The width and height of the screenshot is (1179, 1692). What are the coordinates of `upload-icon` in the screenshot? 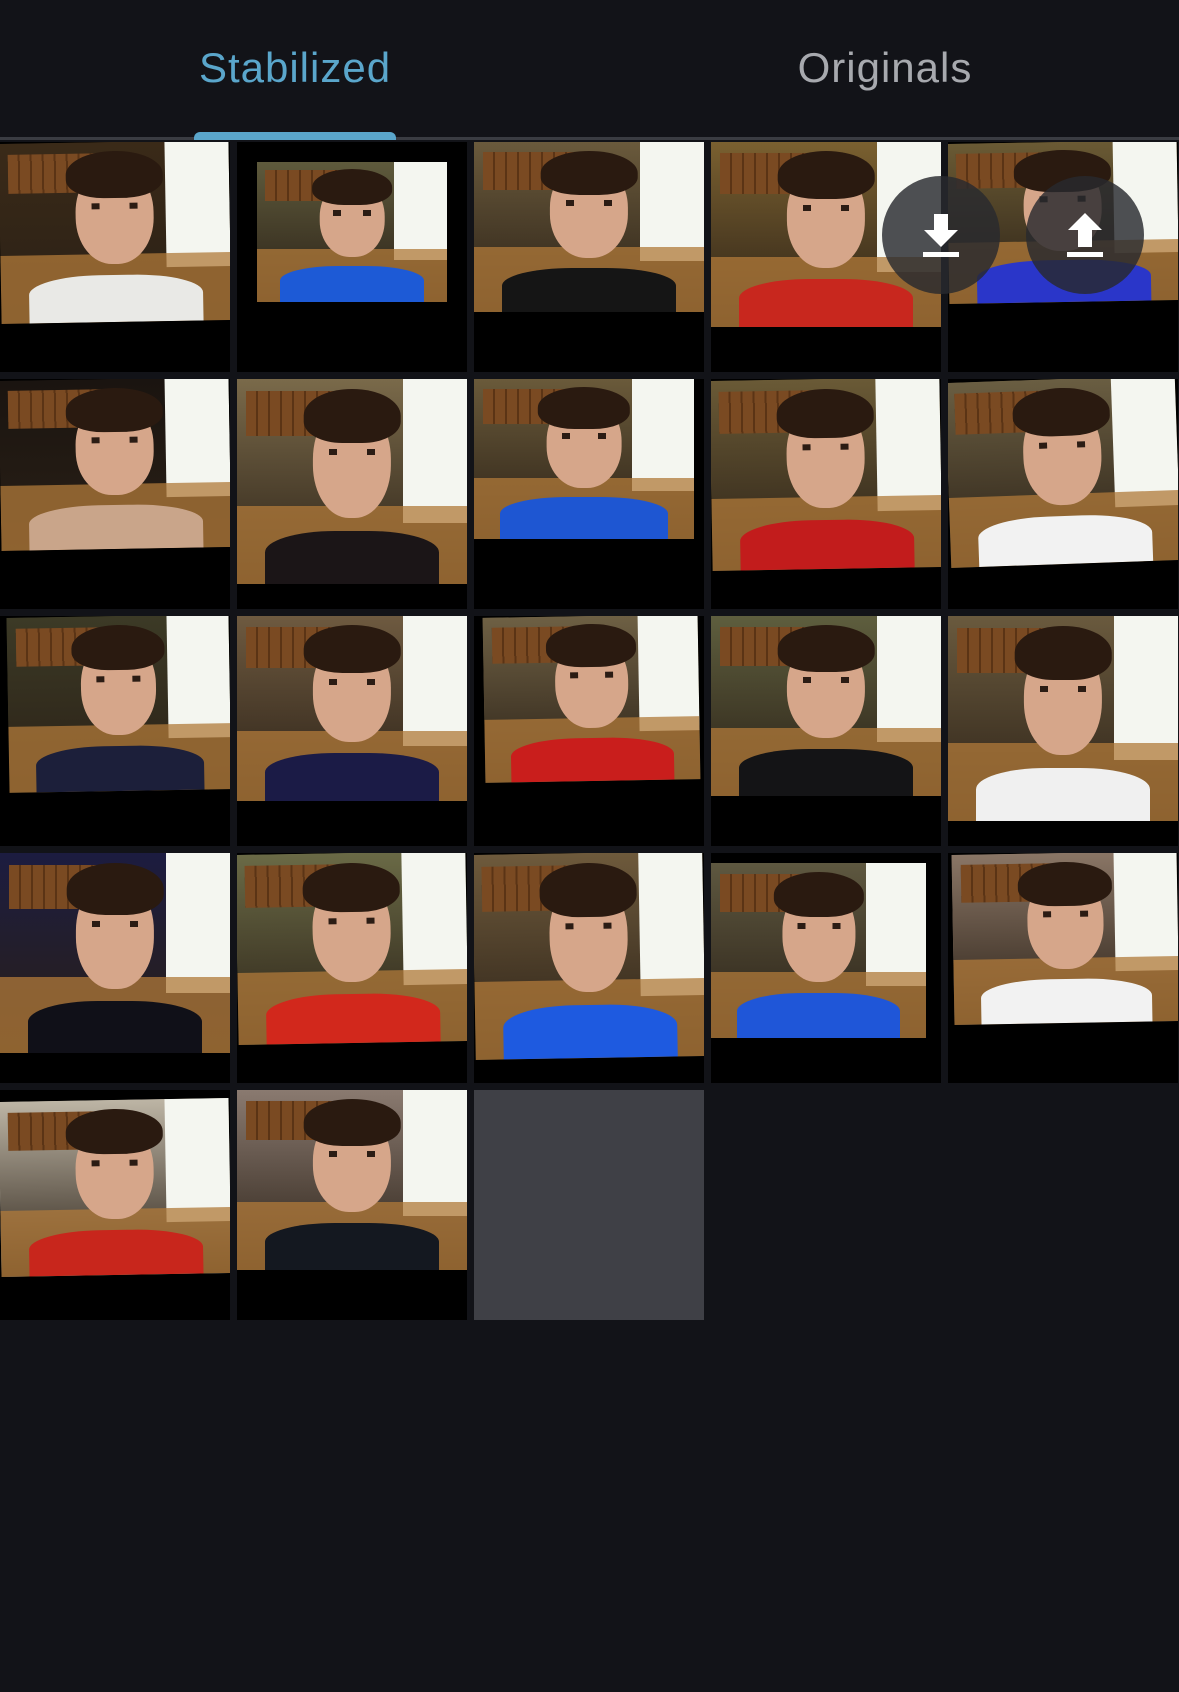 It's located at (1085, 235).